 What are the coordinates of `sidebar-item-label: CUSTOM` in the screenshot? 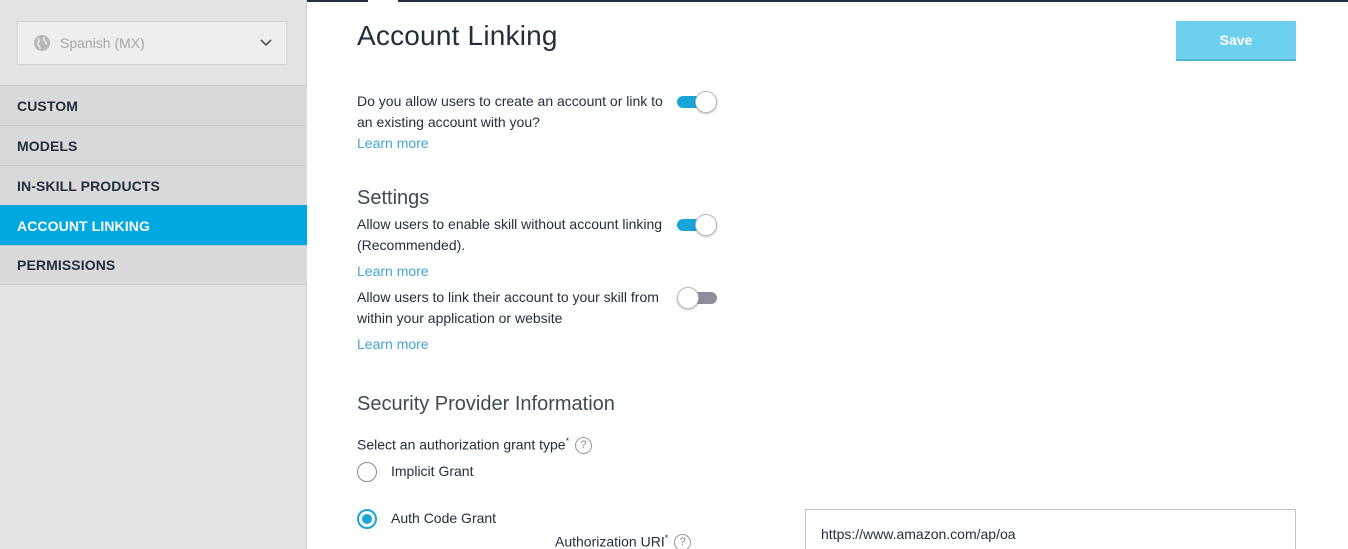 It's located at (48, 105).